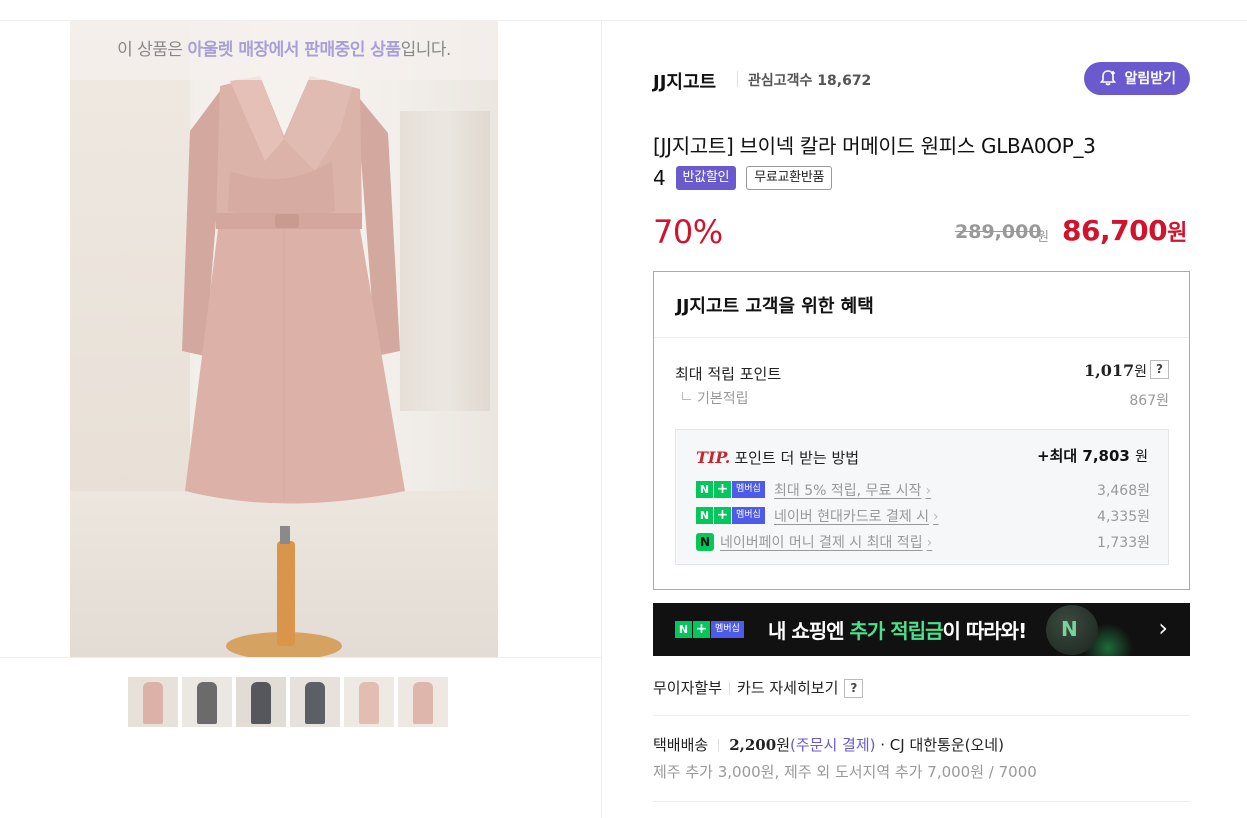  Describe the element at coordinates (921, 305) in the screenshot. I see `benefit-heading: JJ지고트 고객을 위한 혜택` at that location.